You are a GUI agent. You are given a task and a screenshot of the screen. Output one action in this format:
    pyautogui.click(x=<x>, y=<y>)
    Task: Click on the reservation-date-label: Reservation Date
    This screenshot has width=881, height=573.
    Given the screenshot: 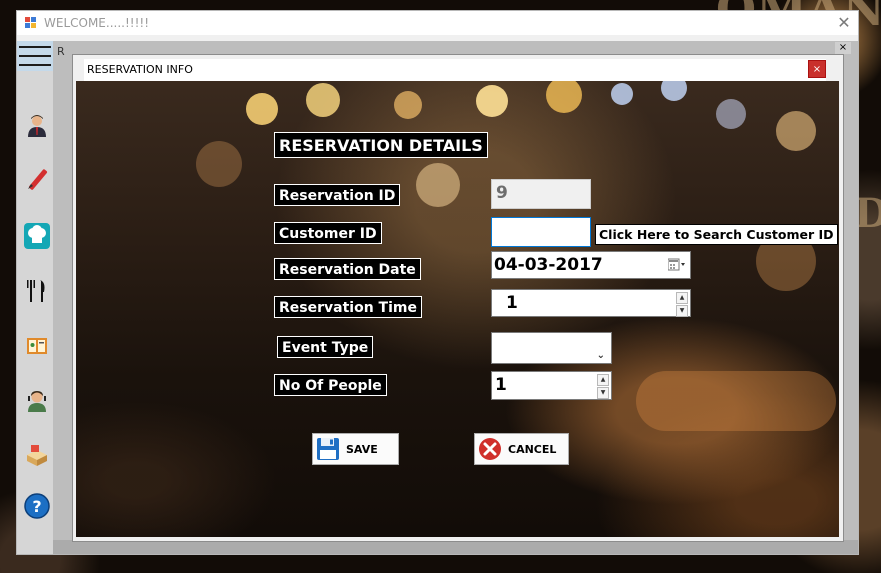 What is the action you would take?
    pyautogui.click(x=347, y=269)
    